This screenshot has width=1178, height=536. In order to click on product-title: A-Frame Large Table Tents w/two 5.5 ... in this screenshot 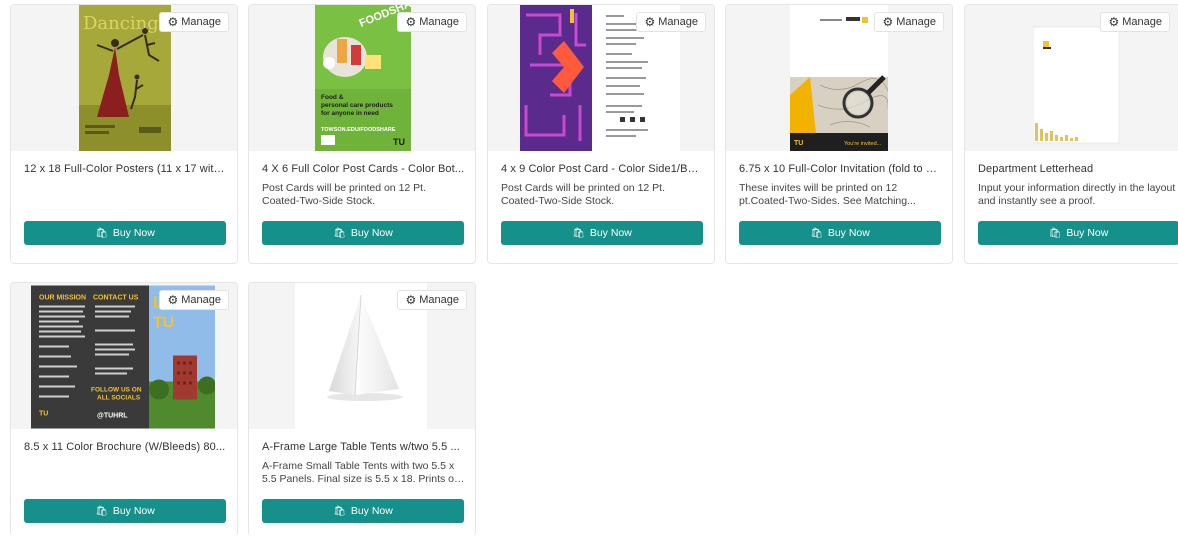, I will do `click(364, 447)`.